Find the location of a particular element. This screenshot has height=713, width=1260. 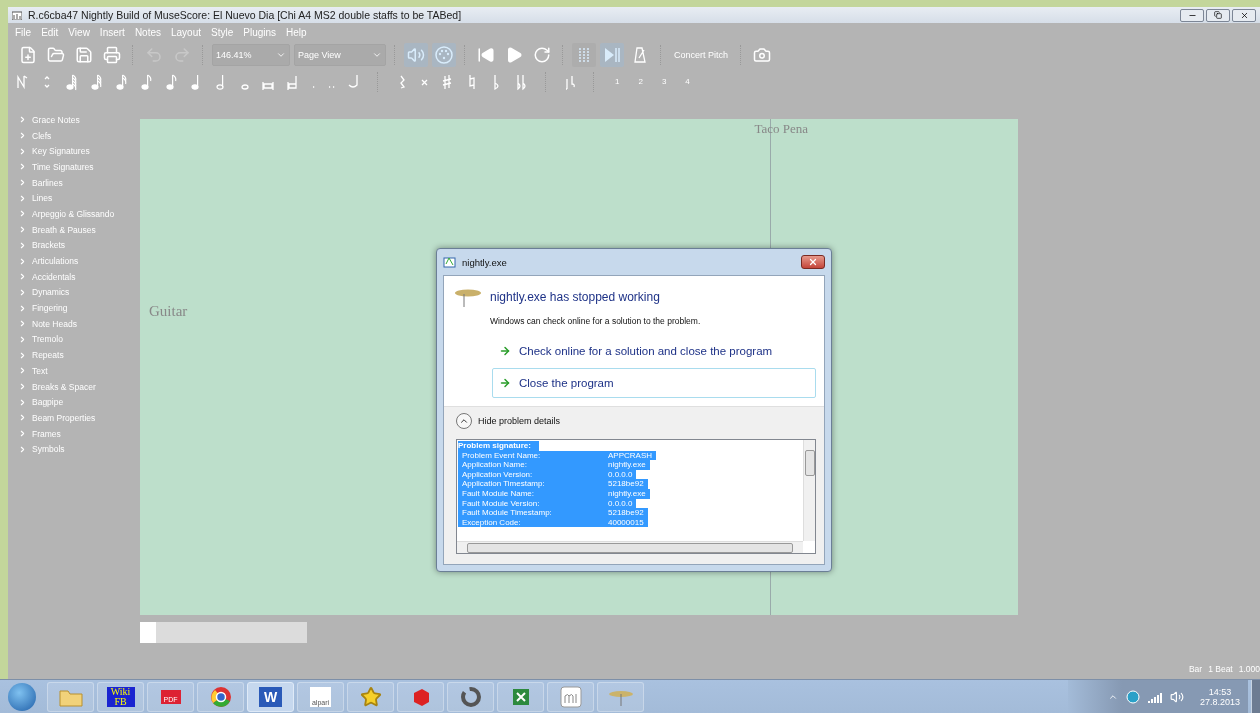

vertical-scrollbar is located at coordinates (809, 490).